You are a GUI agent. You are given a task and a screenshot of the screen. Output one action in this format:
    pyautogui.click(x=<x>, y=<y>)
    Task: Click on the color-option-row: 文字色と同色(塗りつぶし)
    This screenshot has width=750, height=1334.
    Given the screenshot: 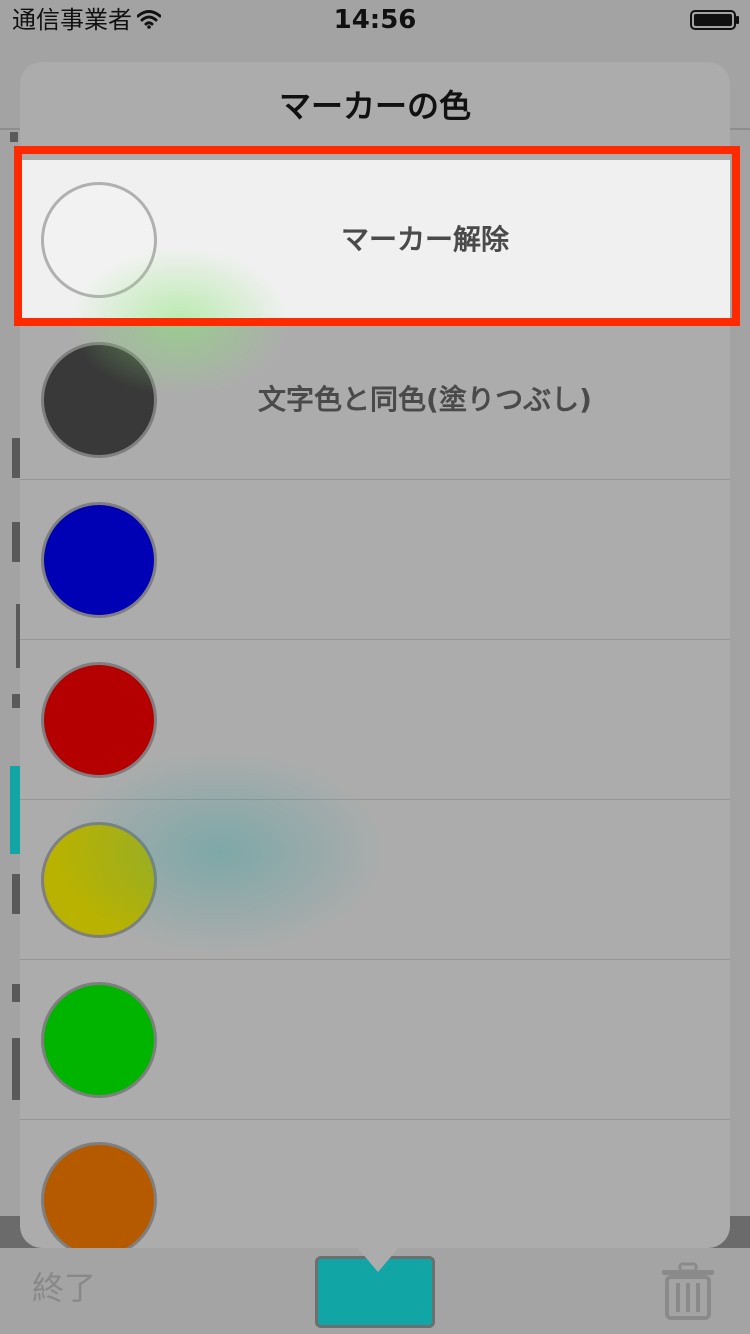 What is the action you would take?
    pyautogui.click(x=375, y=400)
    